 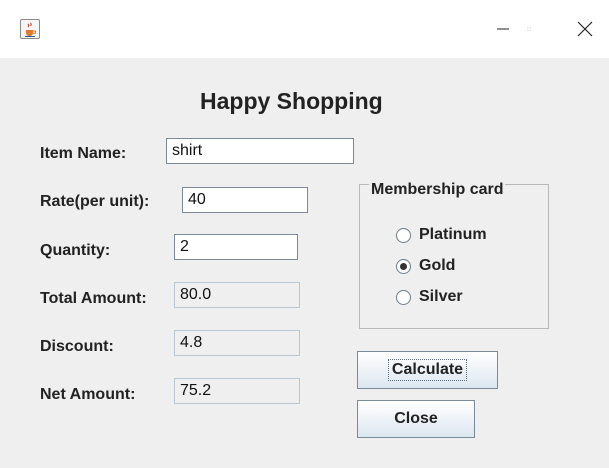 I want to click on rate-input: 40, so click(x=245, y=200).